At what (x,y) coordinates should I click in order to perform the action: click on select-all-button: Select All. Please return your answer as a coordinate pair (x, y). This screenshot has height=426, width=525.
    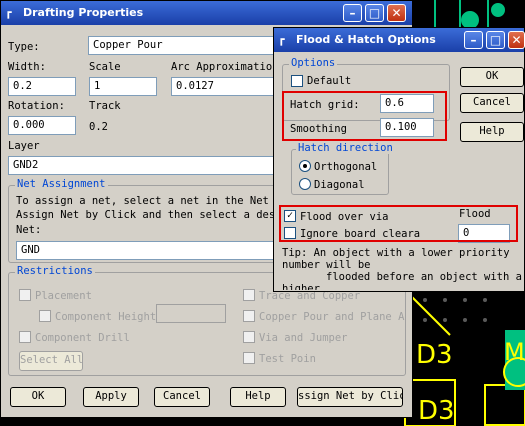
    Looking at the image, I should click on (51, 361).